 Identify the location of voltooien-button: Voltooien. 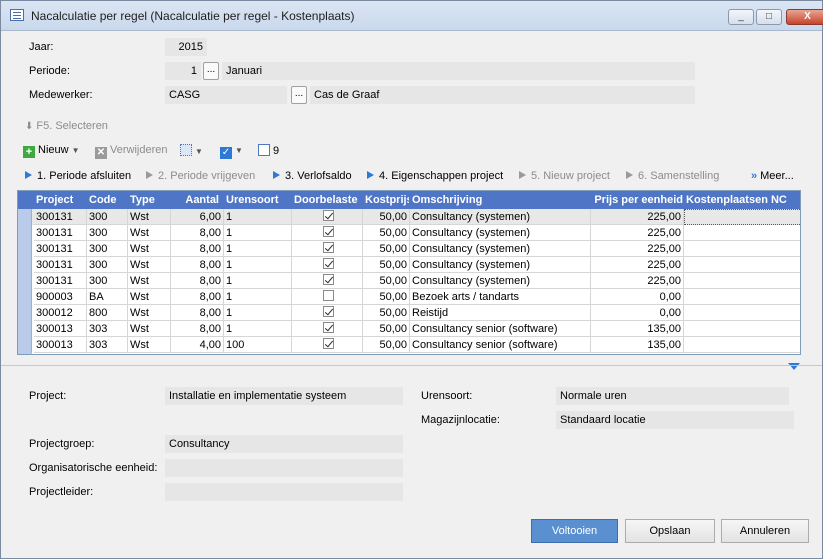
(574, 531).